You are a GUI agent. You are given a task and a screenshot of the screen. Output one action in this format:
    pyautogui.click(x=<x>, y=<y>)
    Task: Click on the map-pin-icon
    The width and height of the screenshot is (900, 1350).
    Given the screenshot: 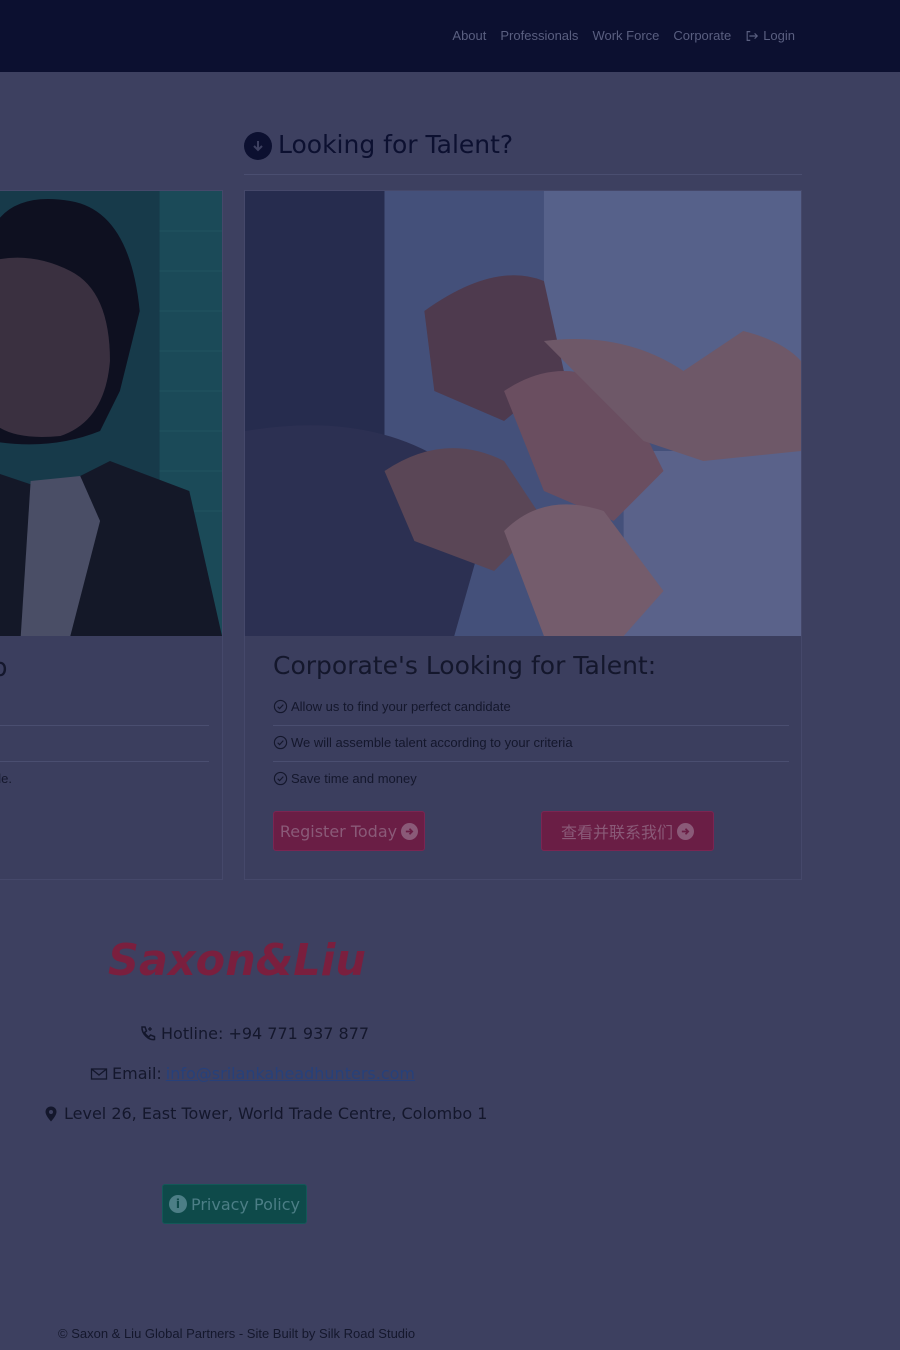 What is the action you would take?
    pyautogui.click(x=51, y=1113)
    